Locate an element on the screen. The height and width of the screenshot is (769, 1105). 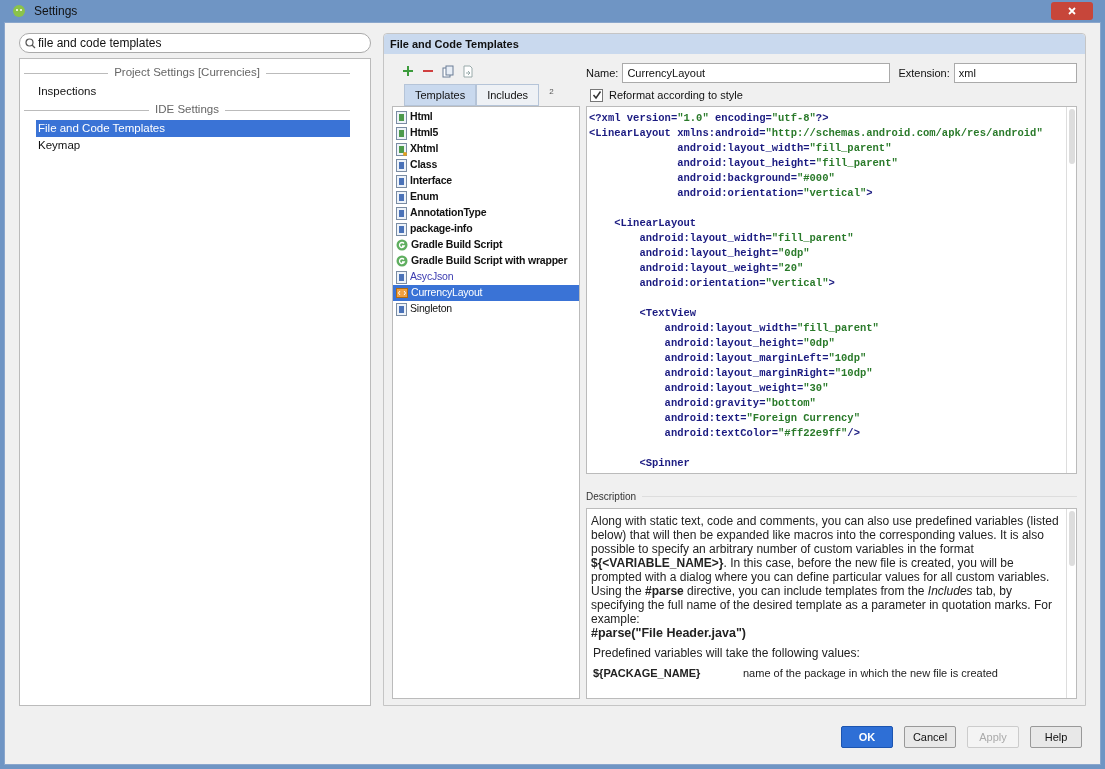
search-field: file and code templates is located at coordinates (195, 43).